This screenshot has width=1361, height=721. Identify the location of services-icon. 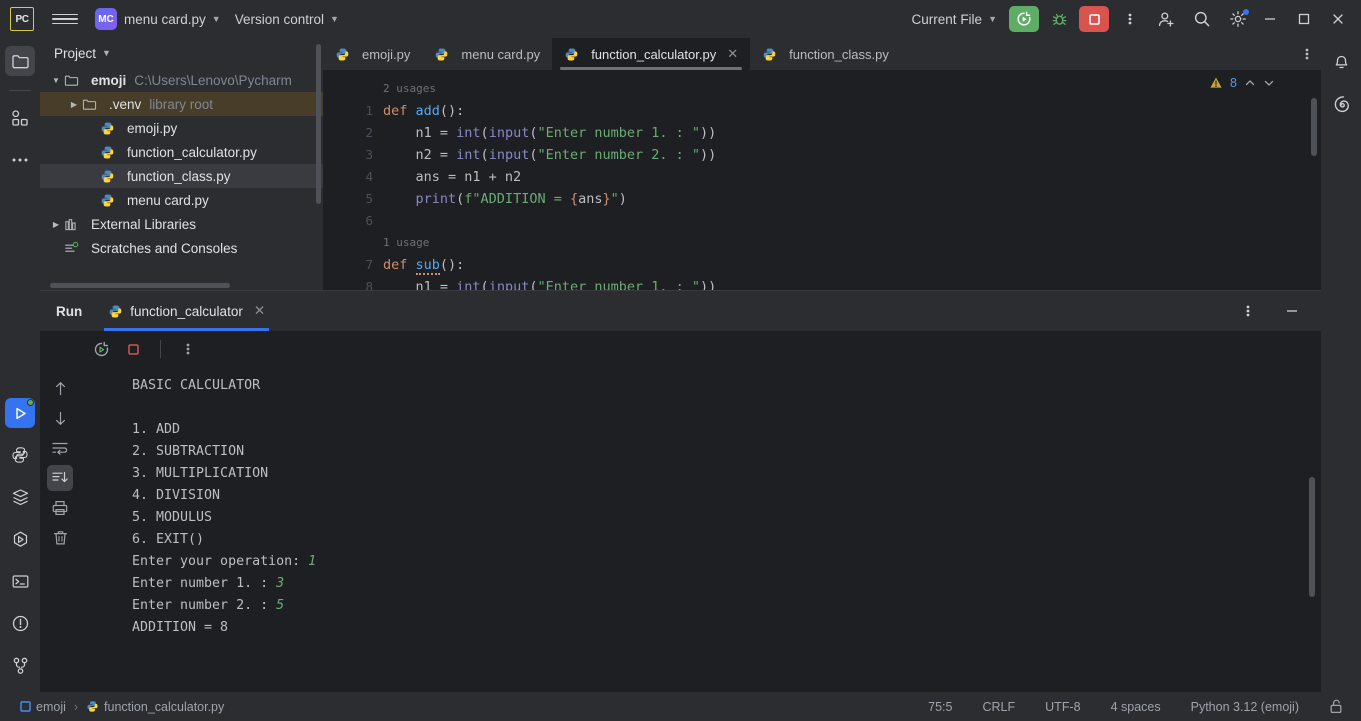
(20, 497).